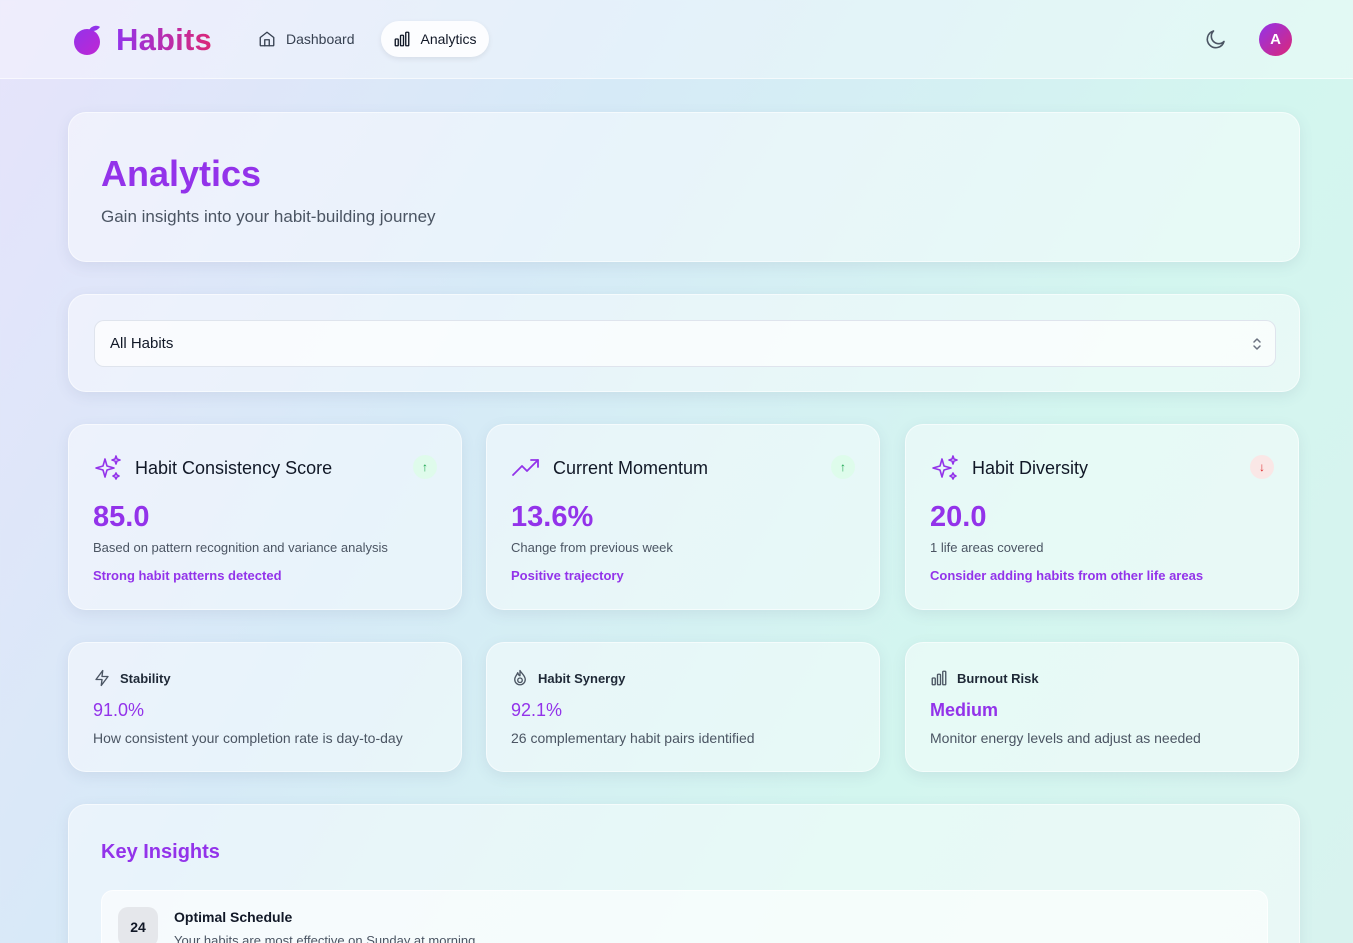  Describe the element at coordinates (525, 467) in the screenshot. I see `trending-up-icon` at that location.